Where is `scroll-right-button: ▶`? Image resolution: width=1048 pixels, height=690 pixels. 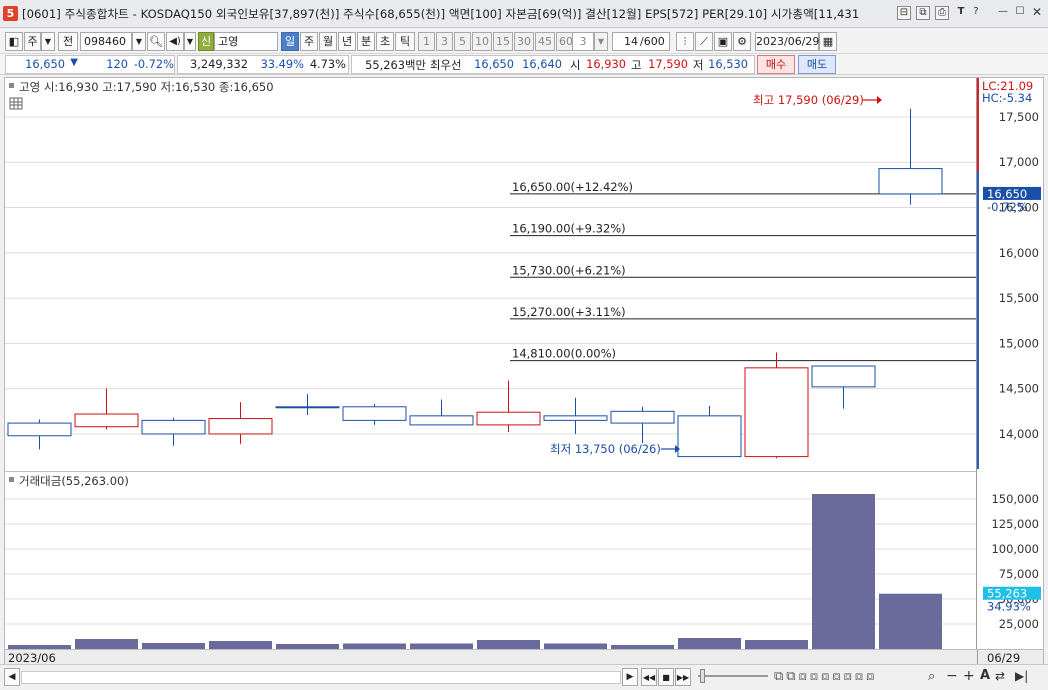 scroll-right-button: ▶ is located at coordinates (630, 677).